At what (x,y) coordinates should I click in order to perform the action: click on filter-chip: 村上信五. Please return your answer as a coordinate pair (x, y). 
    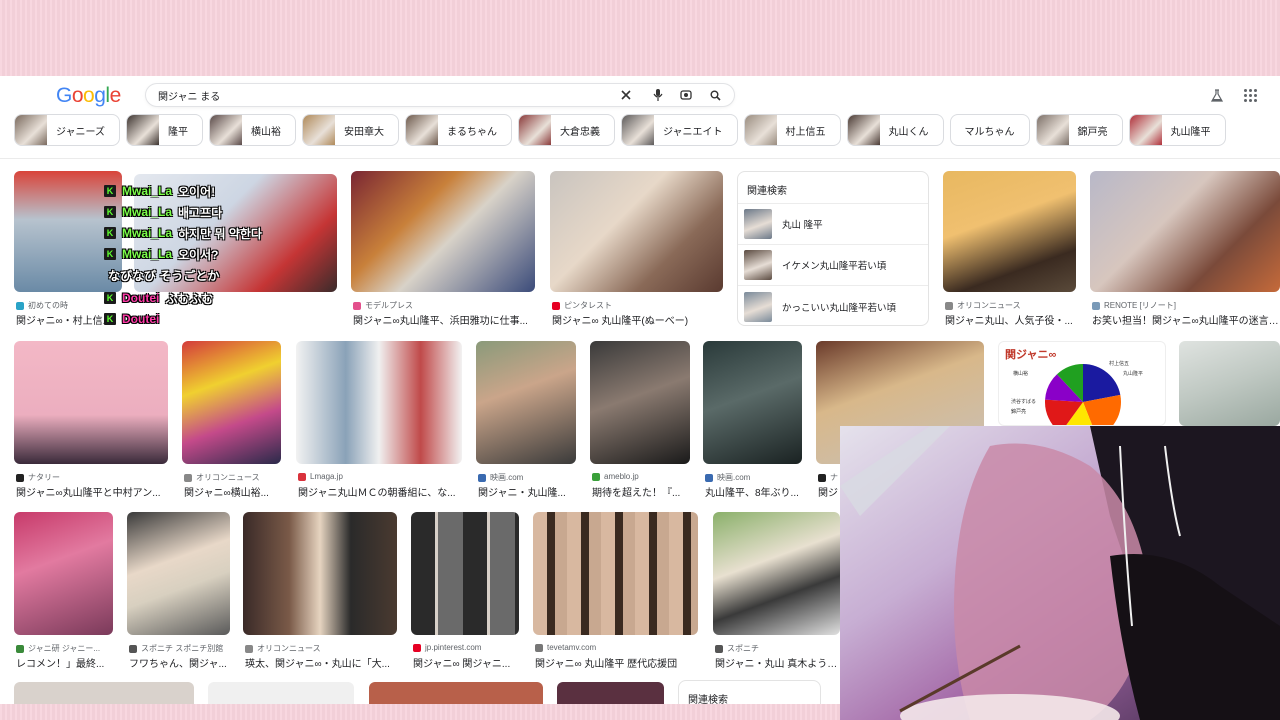
    Looking at the image, I should click on (792, 130).